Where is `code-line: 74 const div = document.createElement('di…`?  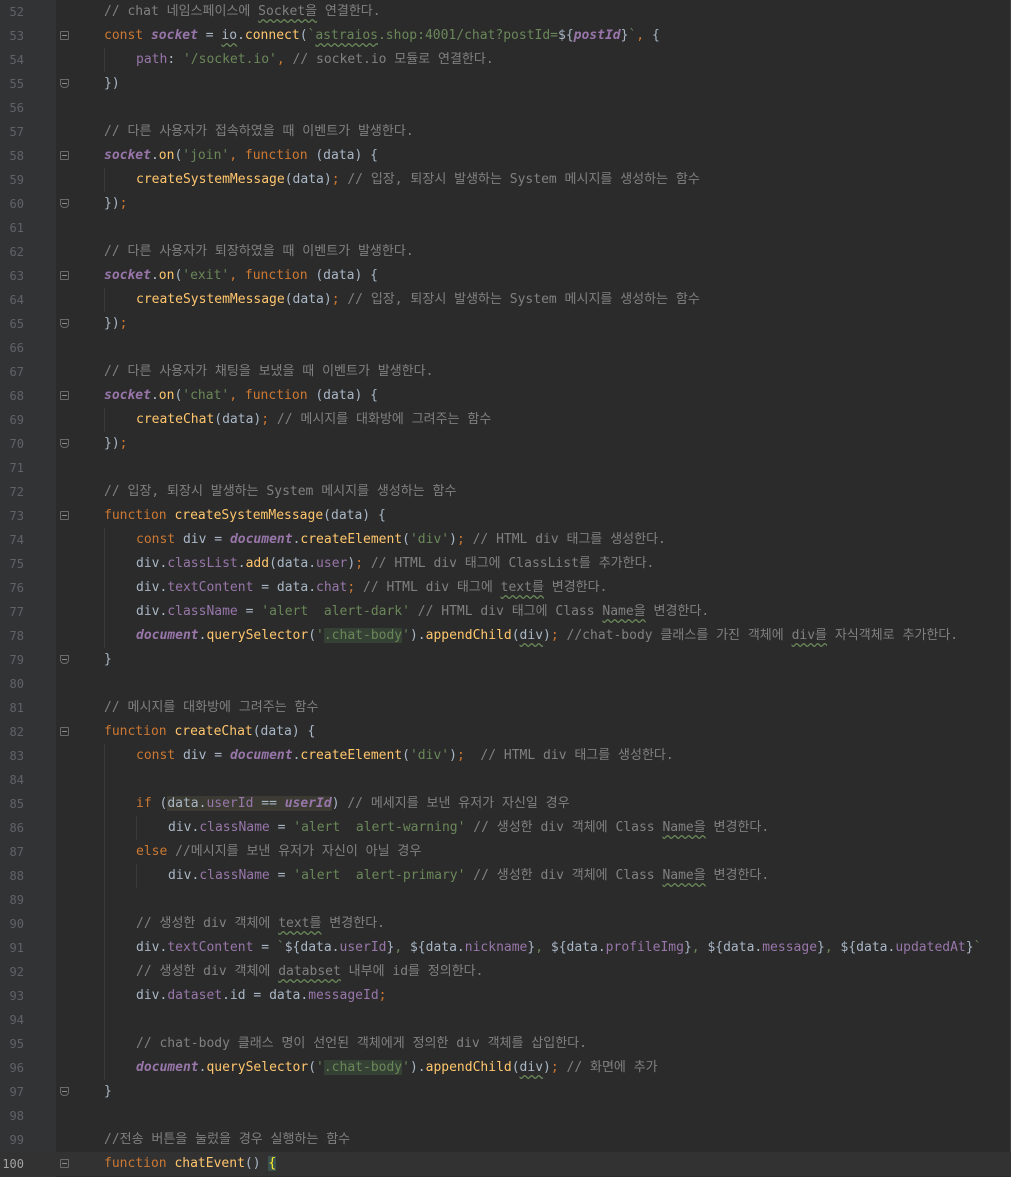 code-line: 74 const div = document.createElement('di… is located at coordinates (505, 540).